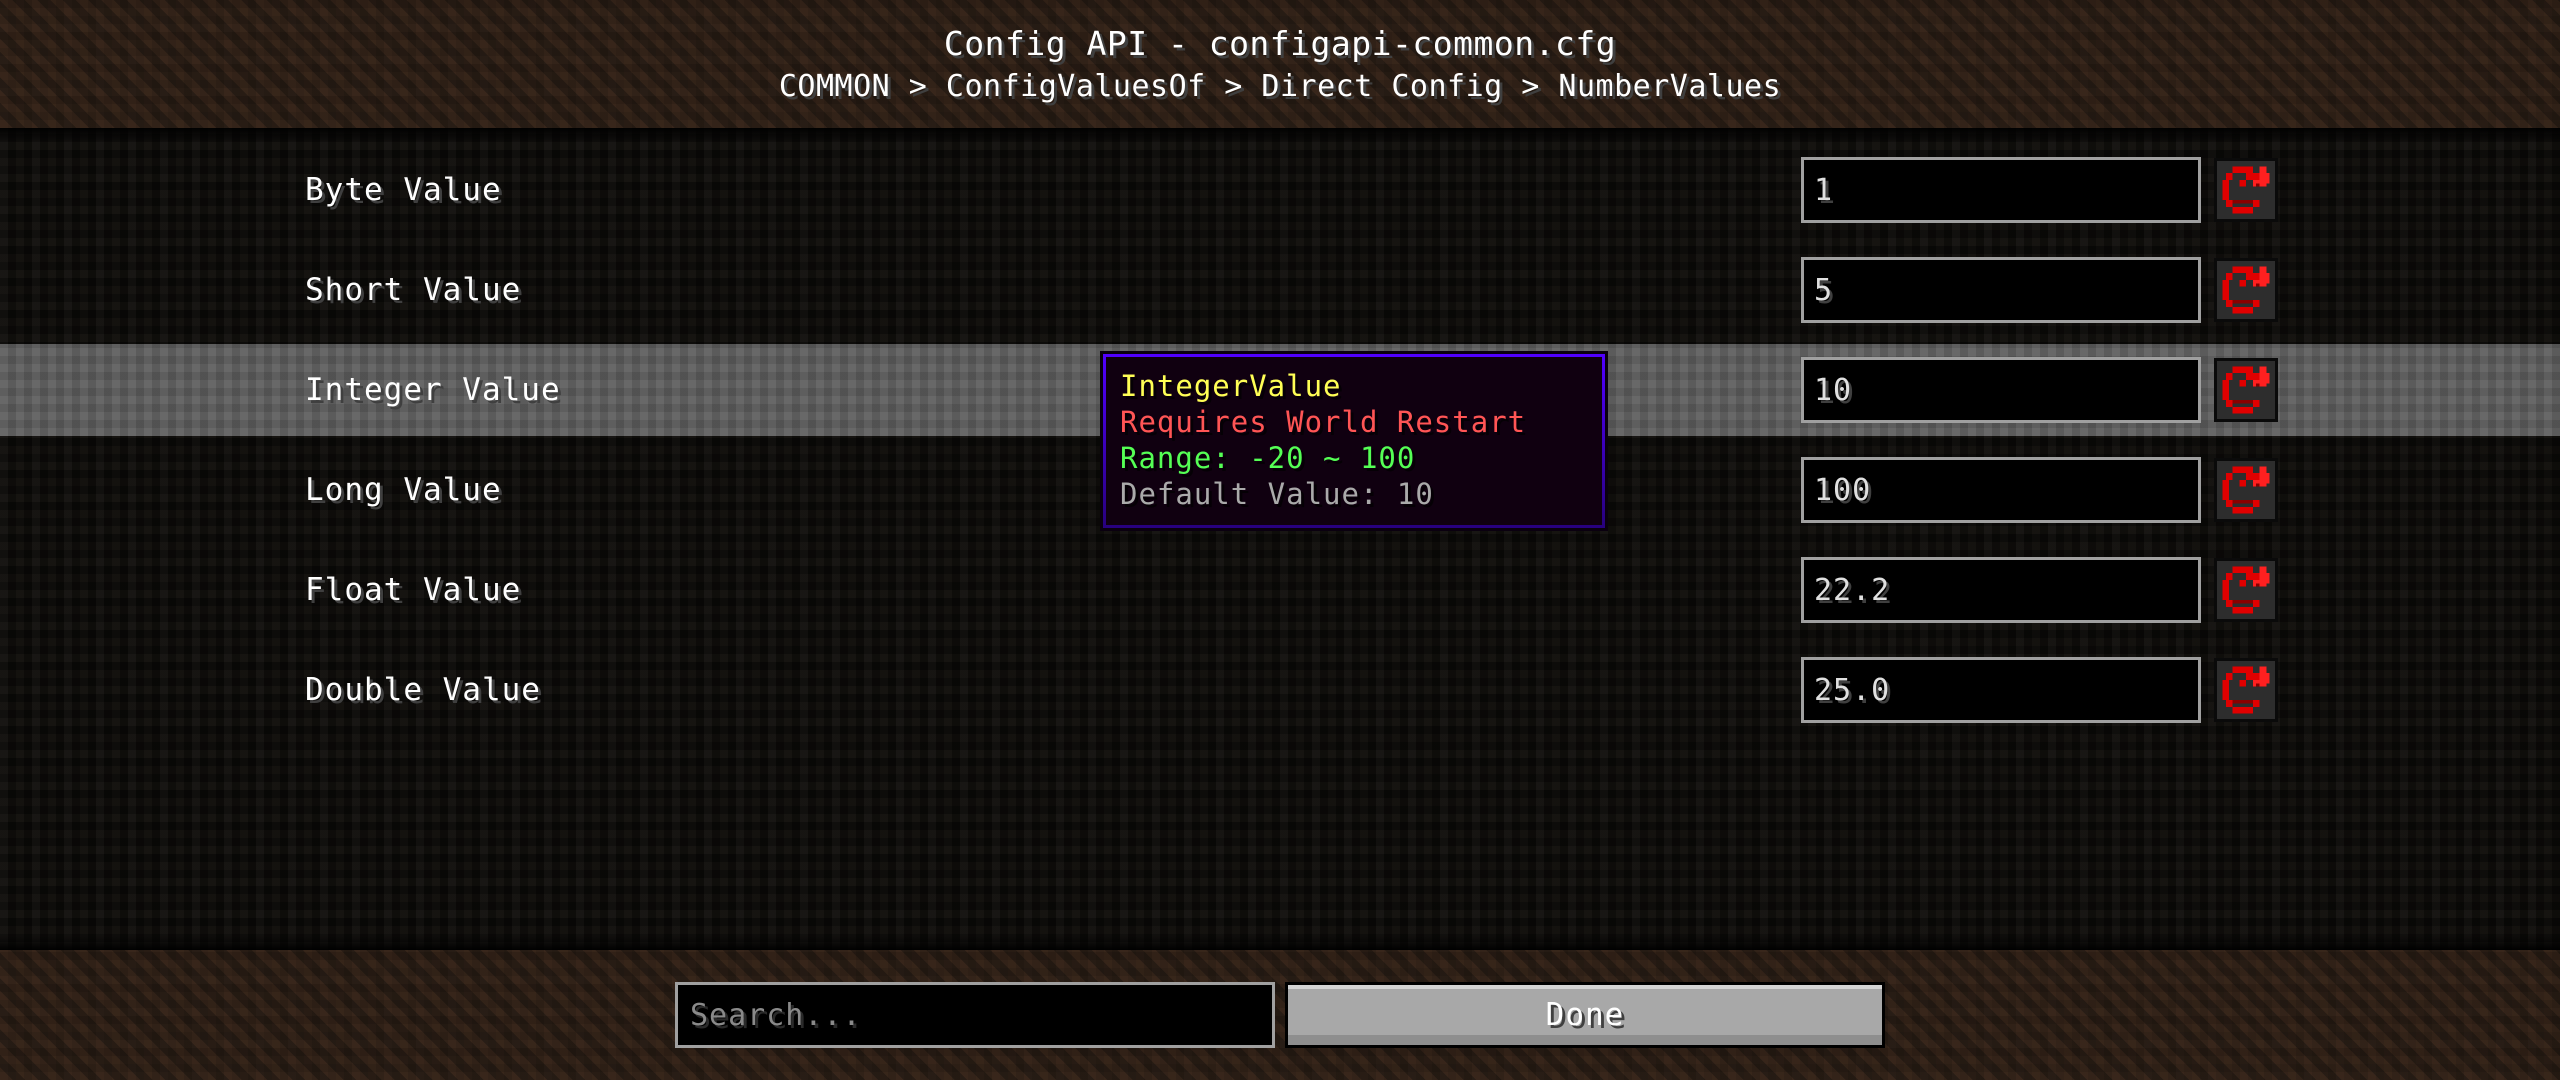 Image resolution: width=2560 pixels, height=1080 pixels. What do you see at coordinates (403, 190) in the screenshot?
I see `config-row-label: Byte Value` at bounding box center [403, 190].